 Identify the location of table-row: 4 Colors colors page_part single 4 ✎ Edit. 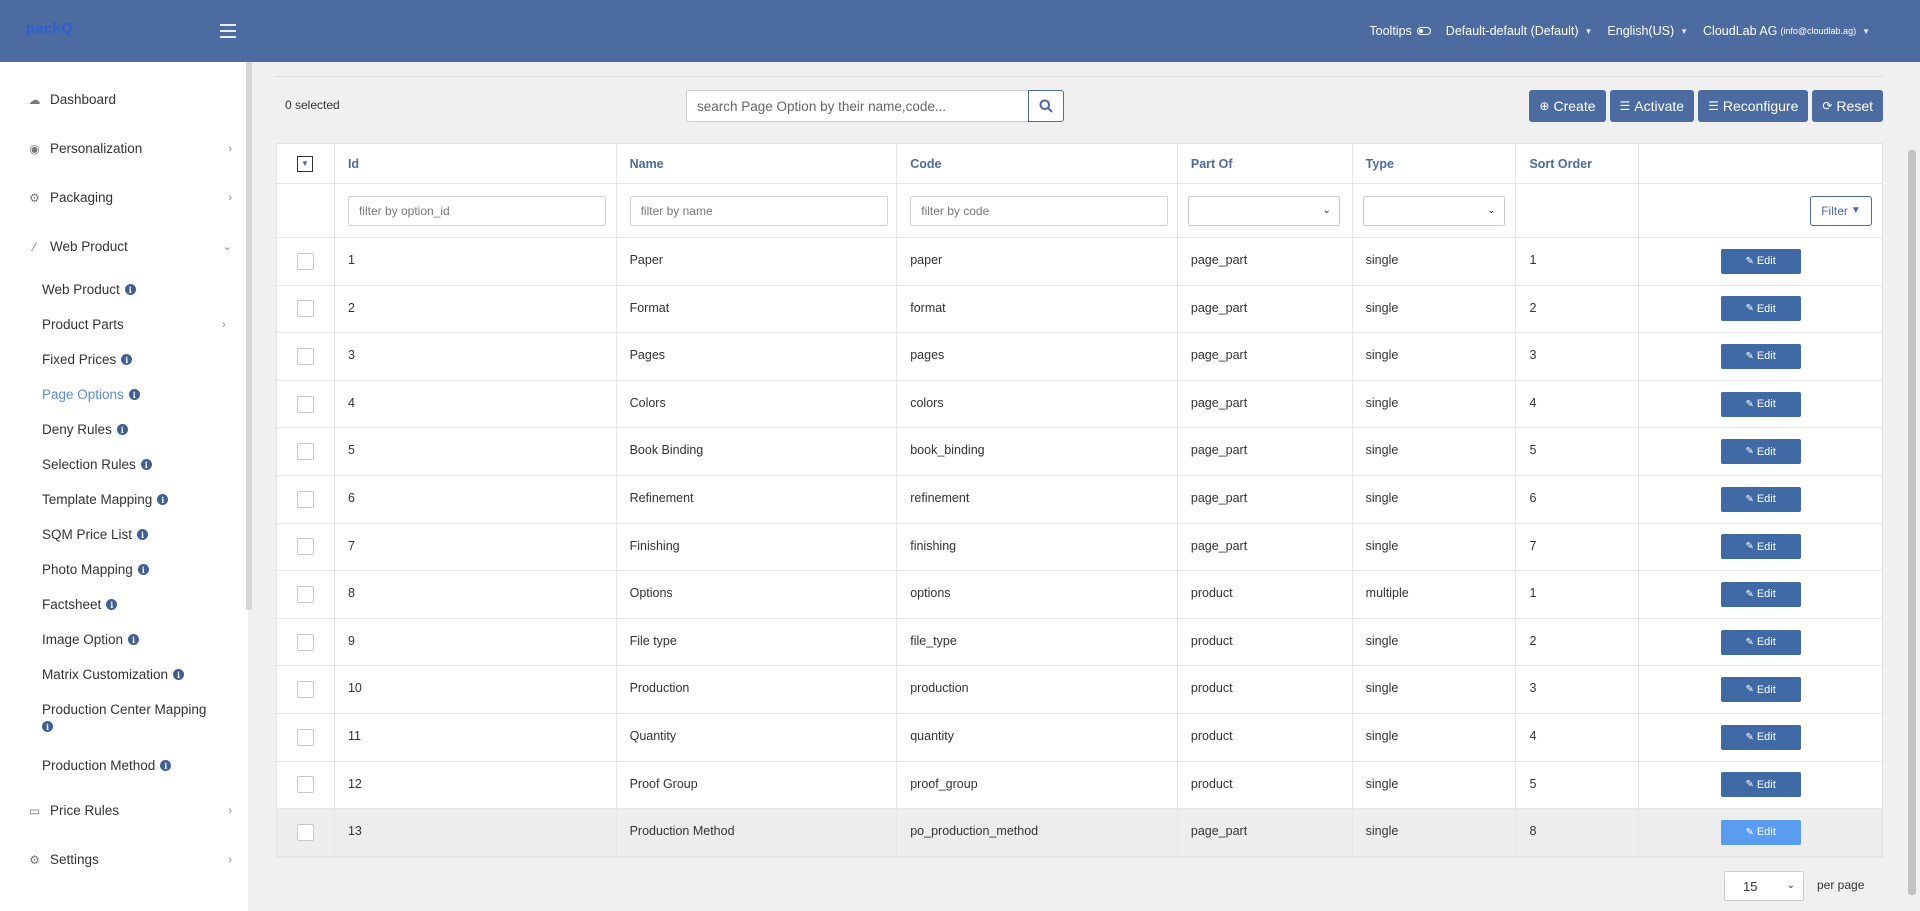
(1079, 404).